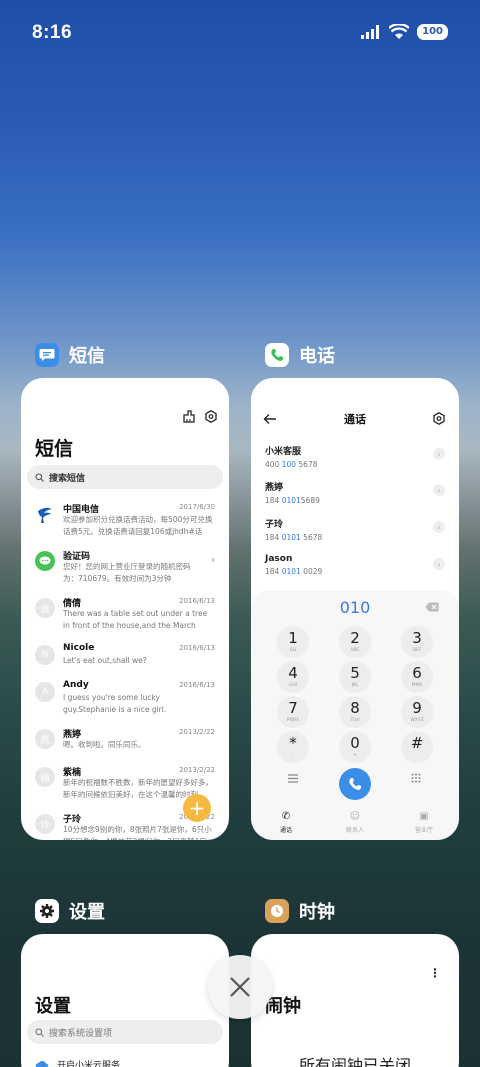 The image size is (480, 1067). What do you see at coordinates (45, 515) in the screenshot?
I see `telecom-logo-icon` at bounding box center [45, 515].